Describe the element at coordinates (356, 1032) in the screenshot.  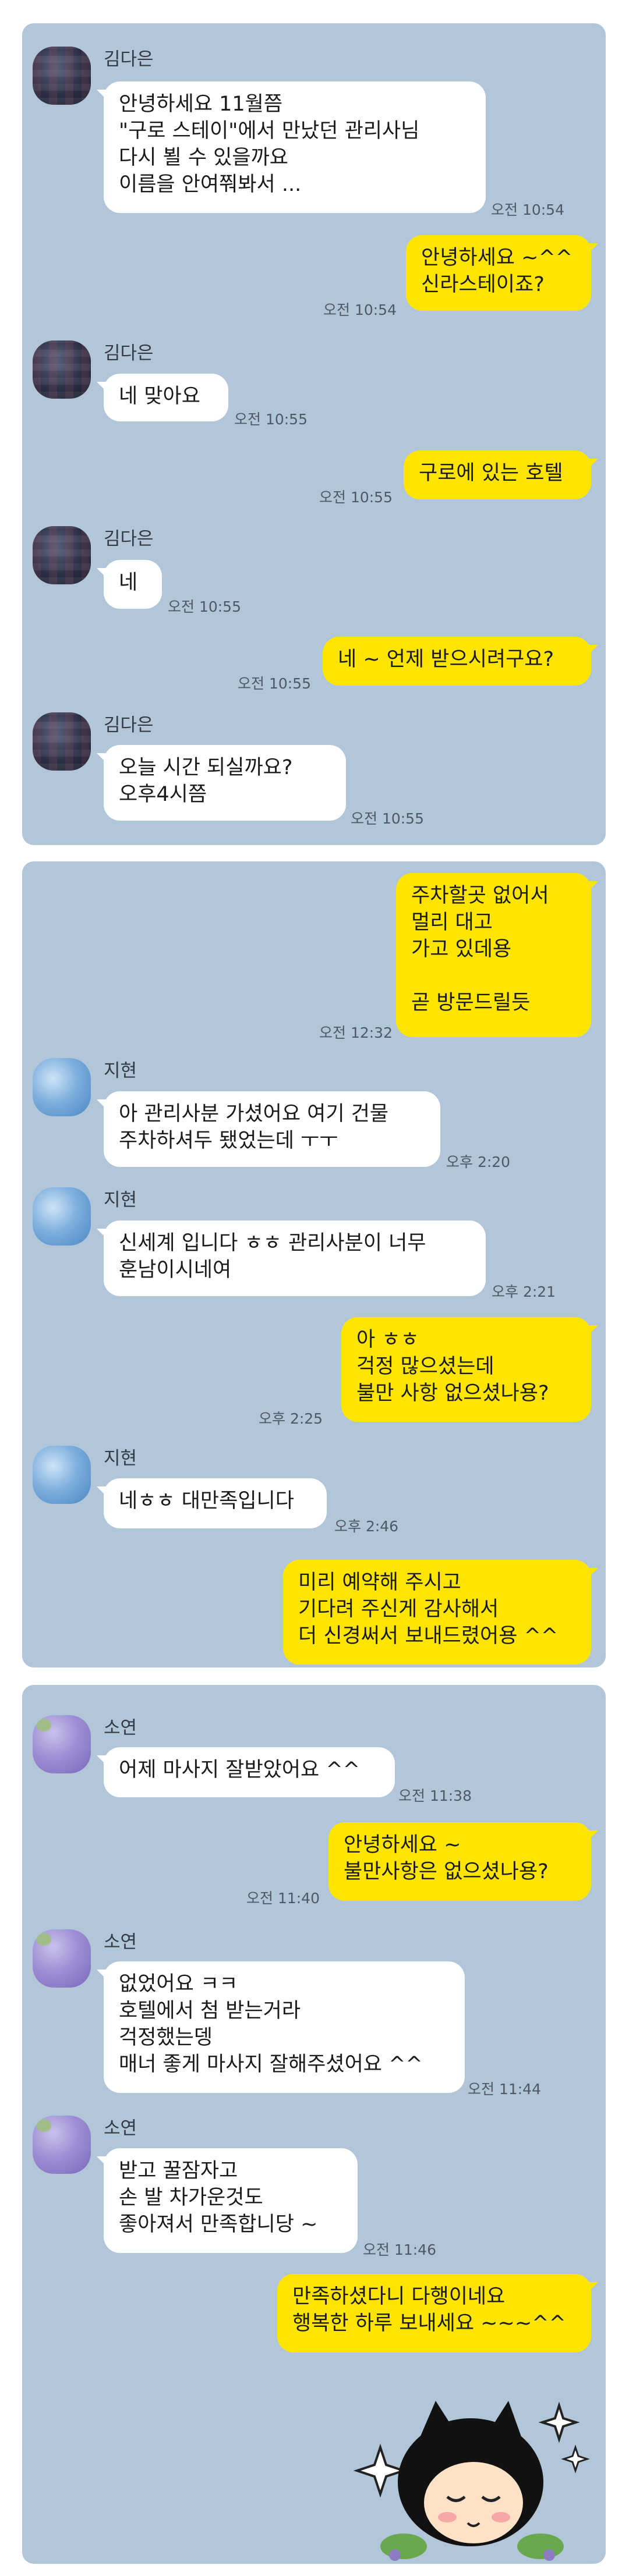
I see `message-time: 오전 12:32` at that location.